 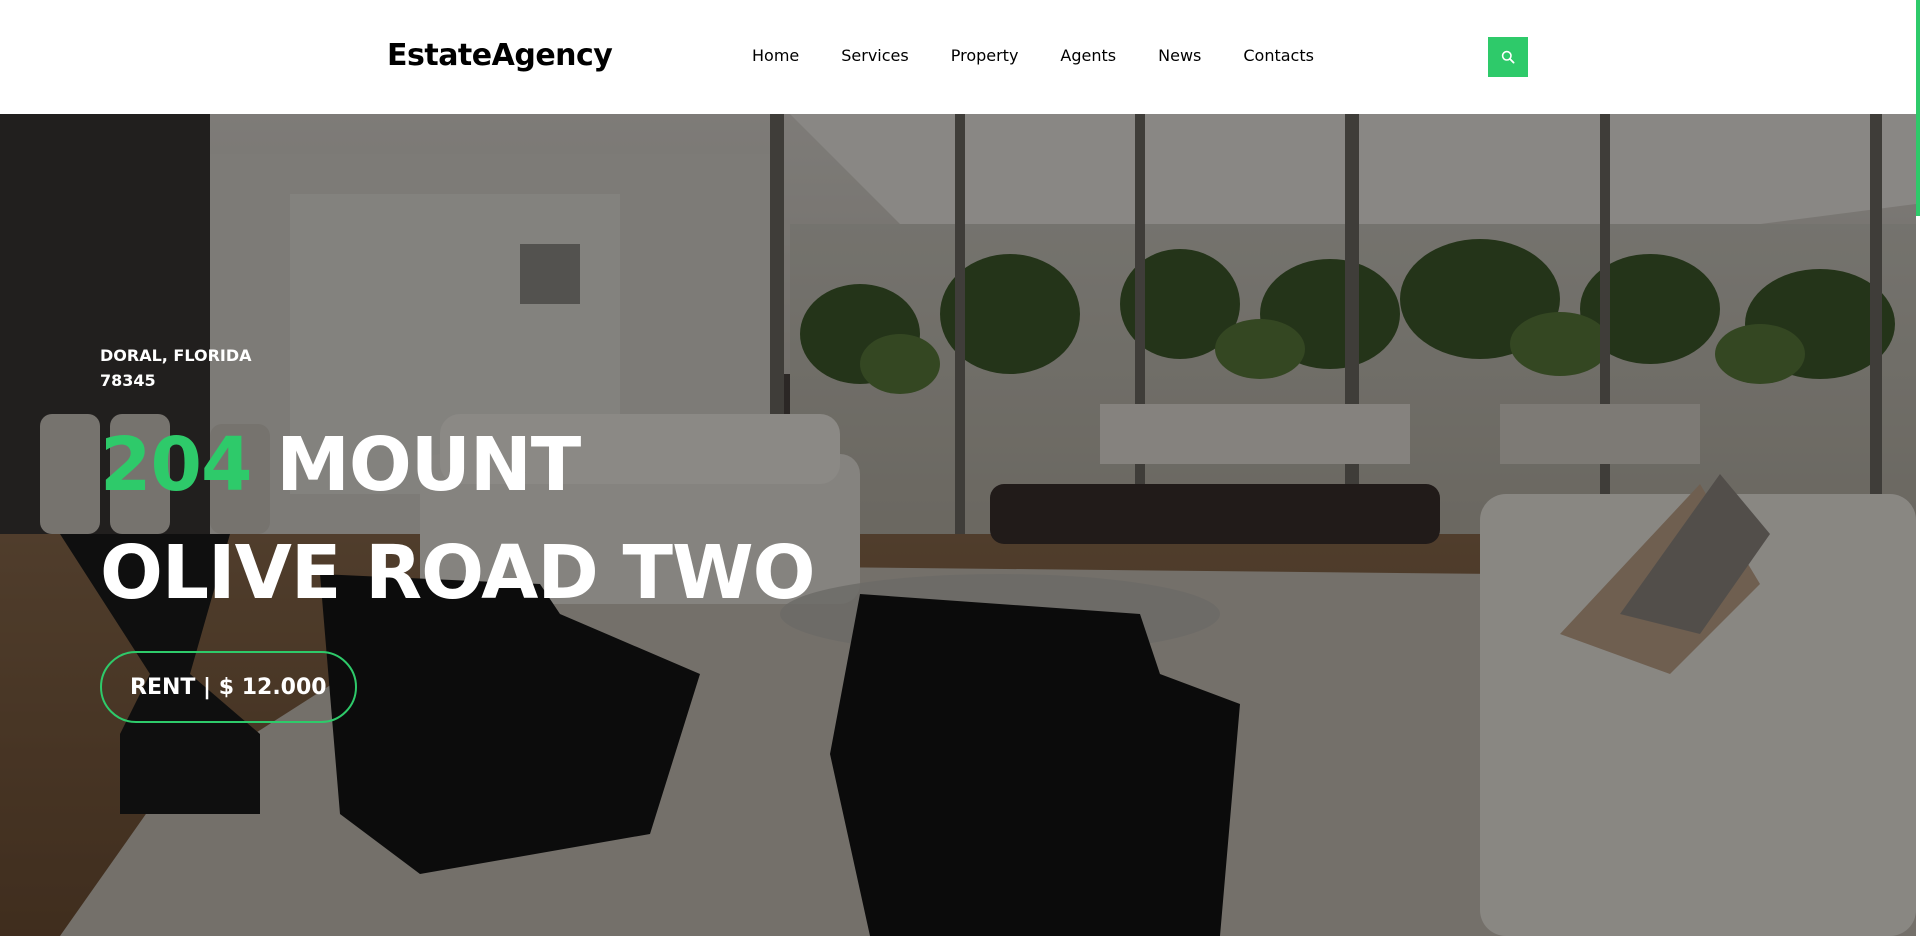 I want to click on search-button, so click(x=1508, y=57).